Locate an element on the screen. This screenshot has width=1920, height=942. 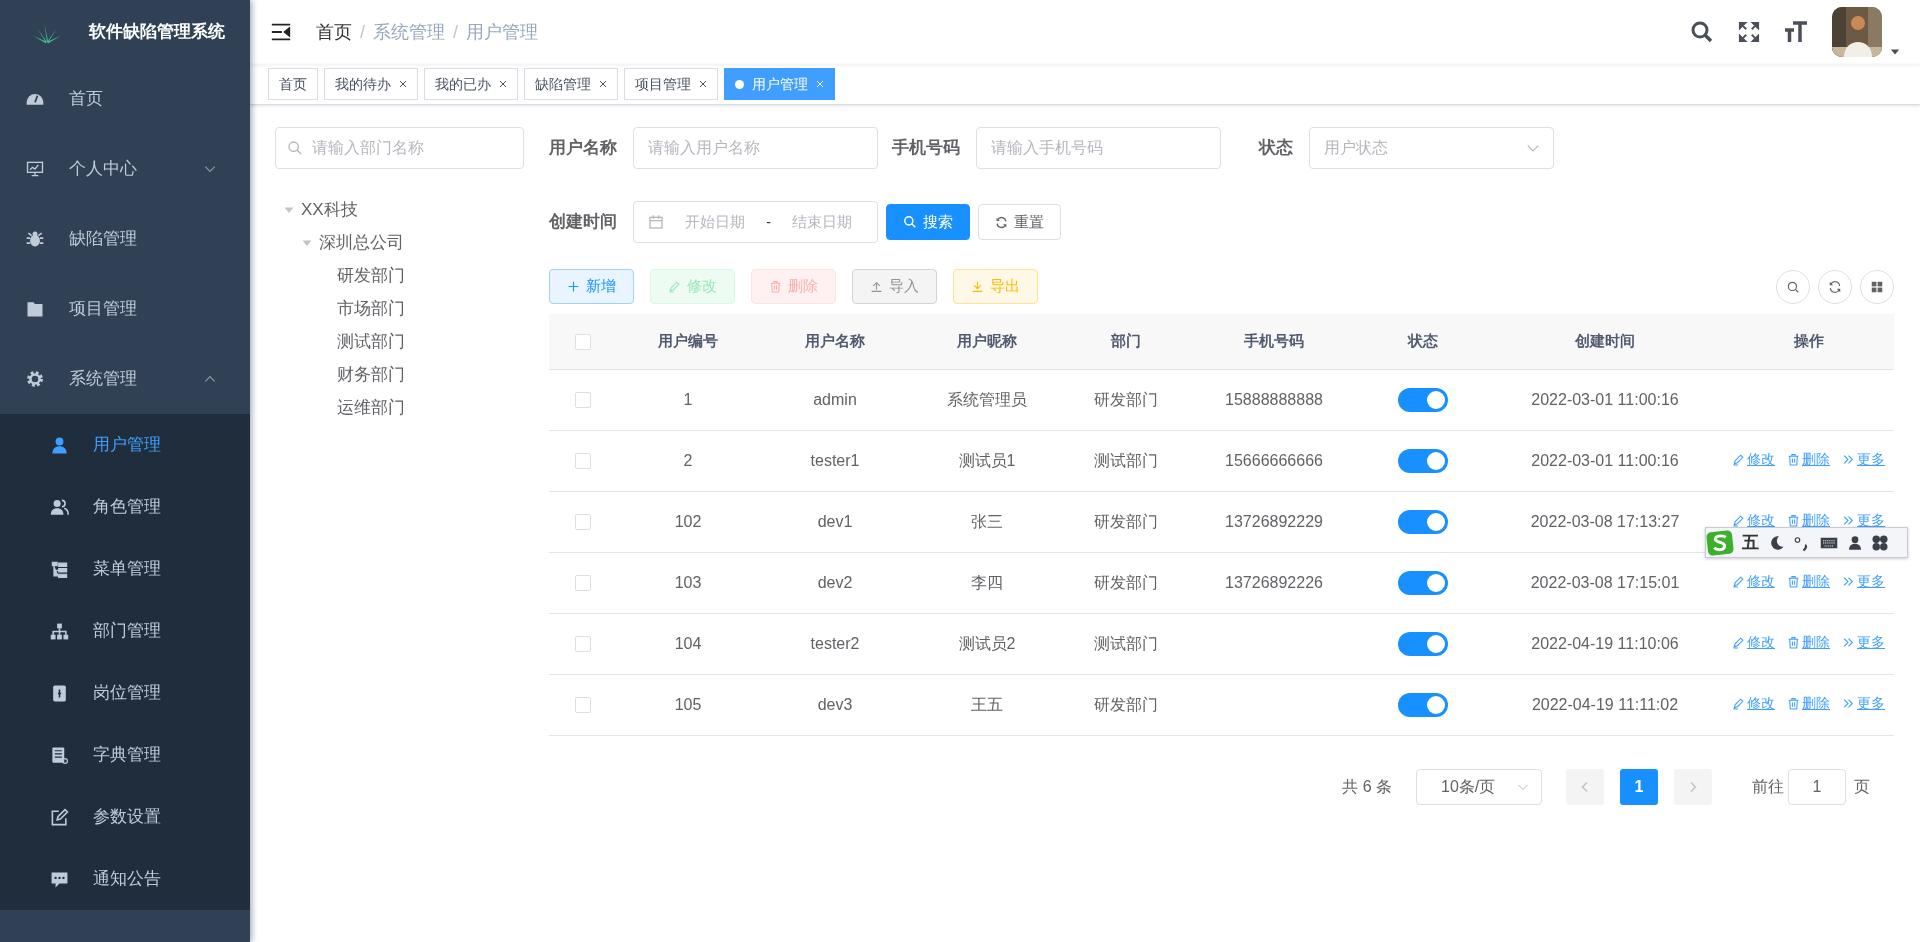
pencil-icon is located at coordinates (1738, 581).